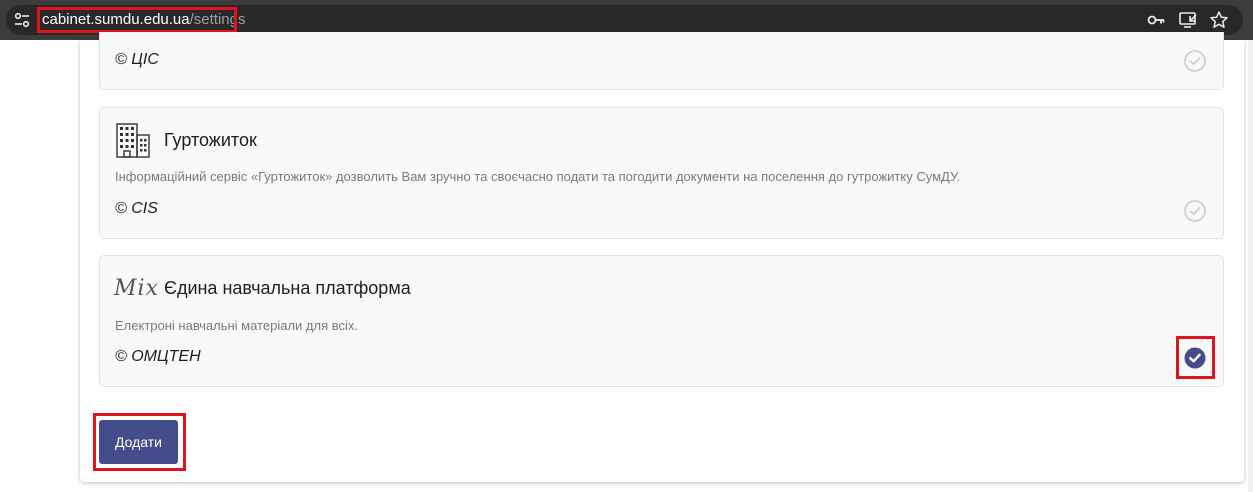 The height and width of the screenshot is (492, 1253). What do you see at coordinates (1156, 20) in the screenshot?
I see `key-icon` at bounding box center [1156, 20].